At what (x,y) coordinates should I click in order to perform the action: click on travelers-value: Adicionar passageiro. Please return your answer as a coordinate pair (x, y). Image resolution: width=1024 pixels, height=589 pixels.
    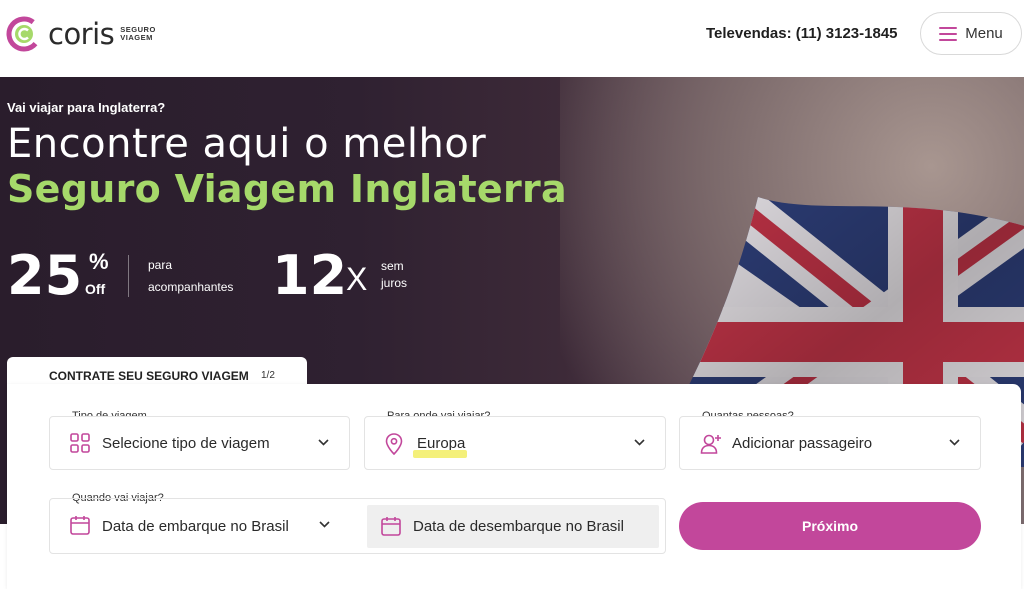
    Looking at the image, I should click on (802, 443).